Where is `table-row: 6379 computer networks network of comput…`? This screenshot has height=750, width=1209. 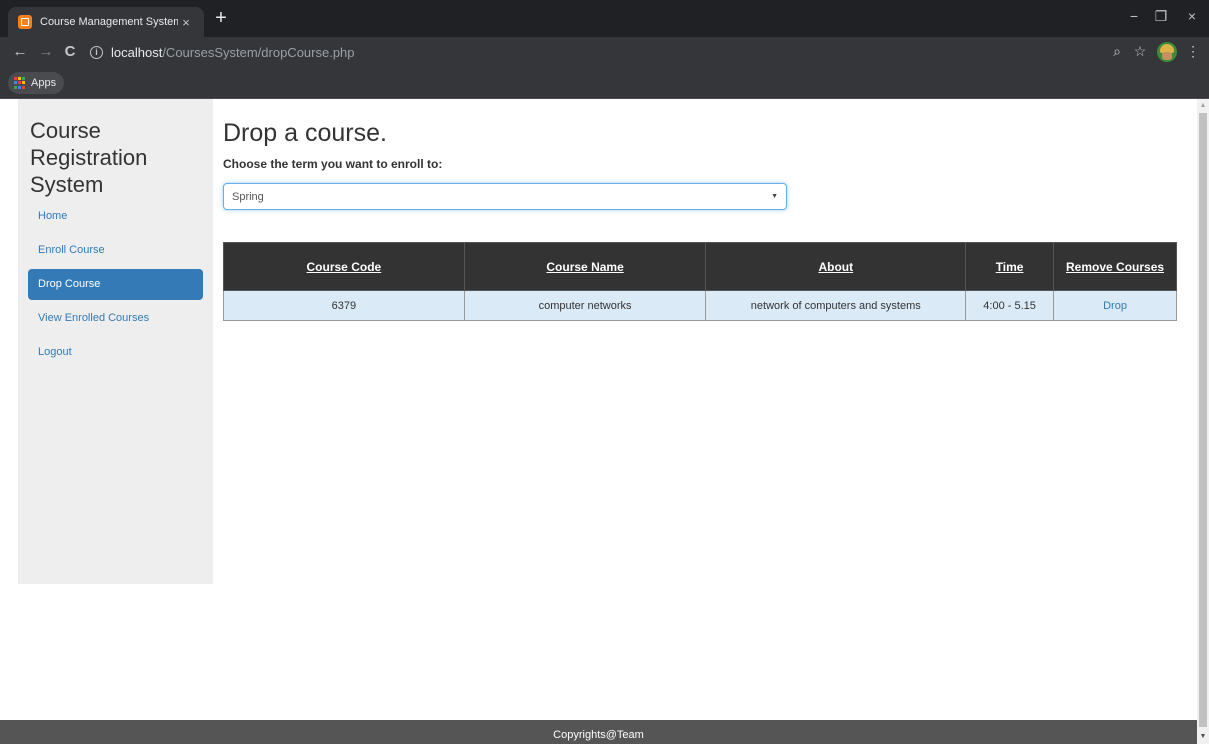 table-row: 6379 computer networks network of comput… is located at coordinates (700, 305).